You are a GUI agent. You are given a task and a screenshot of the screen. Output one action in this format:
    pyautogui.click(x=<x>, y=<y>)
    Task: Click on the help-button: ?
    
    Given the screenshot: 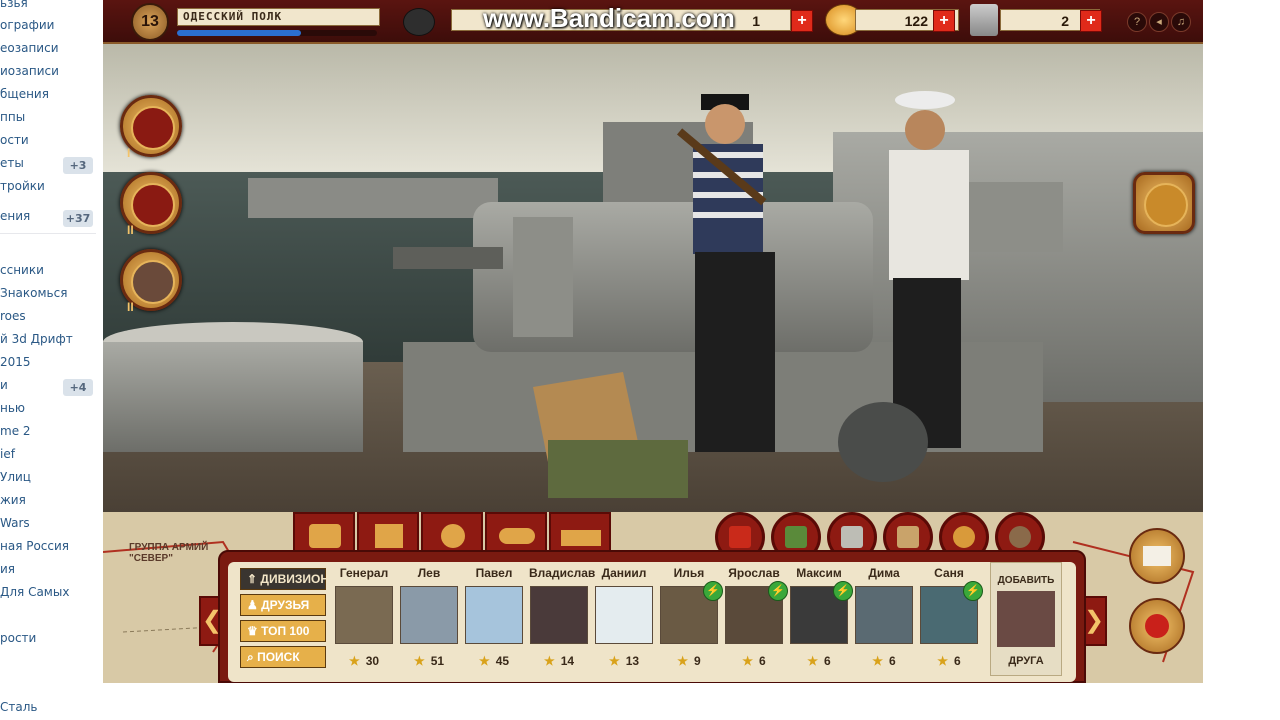 What is the action you would take?
    pyautogui.click(x=1137, y=22)
    